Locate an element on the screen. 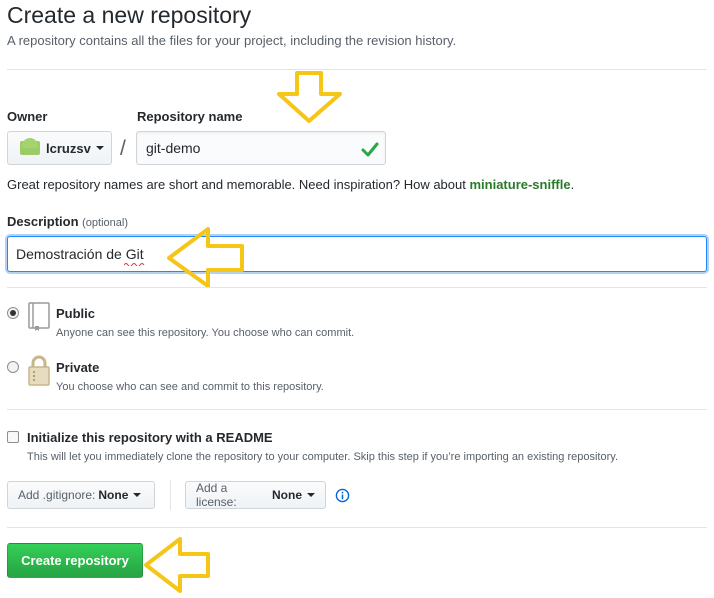 This screenshot has height=598, width=714. check-icon is located at coordinates (370, 149).